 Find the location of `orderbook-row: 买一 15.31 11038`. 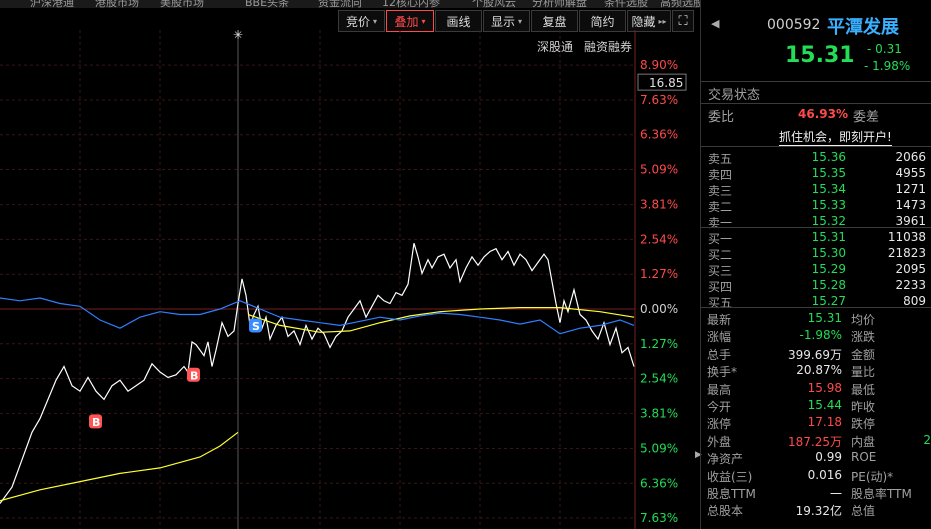

orderbook-row: 买一 15.31 11038 is located at coordinates (816, 238).